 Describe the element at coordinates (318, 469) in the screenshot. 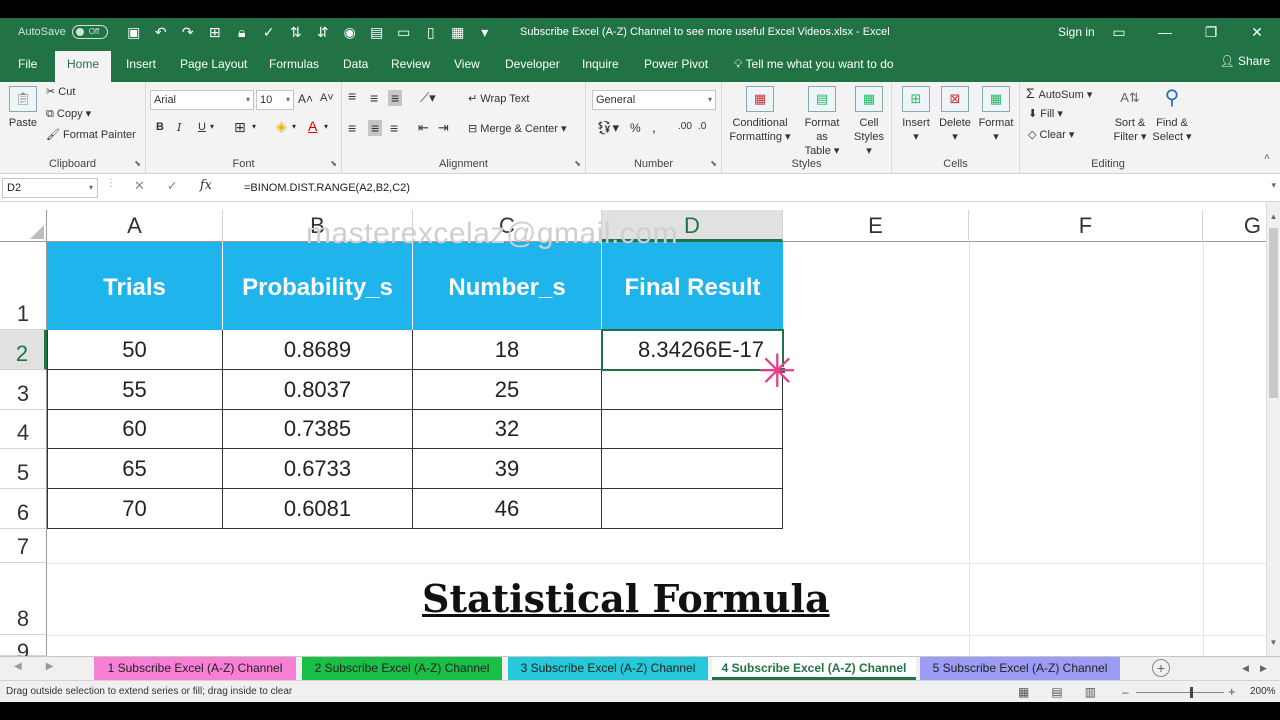

I see `cell-b5: 0.6733` at that location.